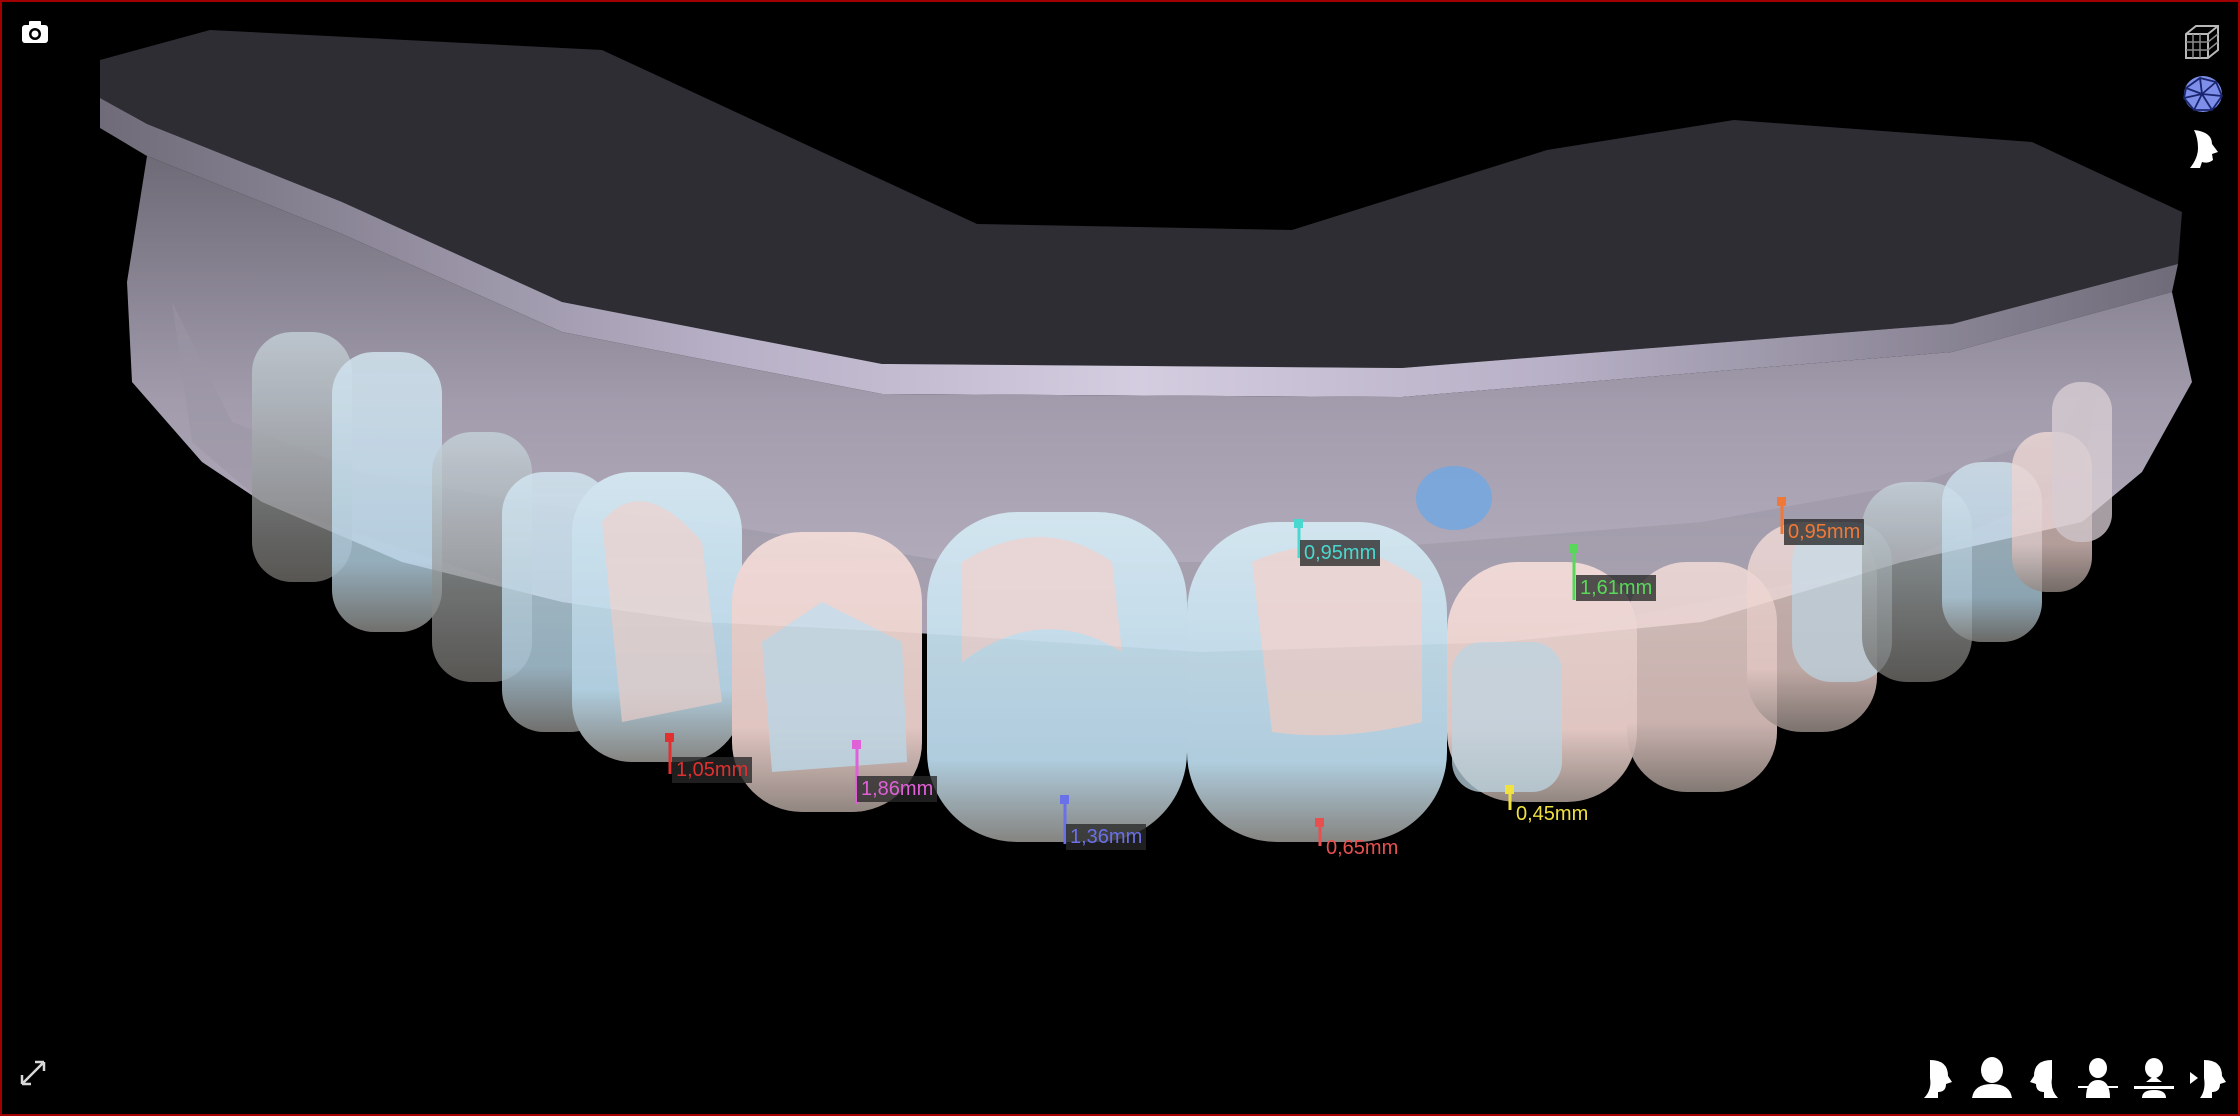  I want to click on camera-icon, so click(35, 32).